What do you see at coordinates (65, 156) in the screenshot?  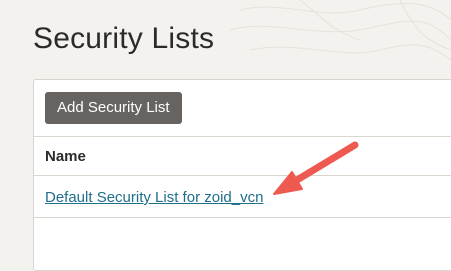 I see `column-header-name: Name` at bounding box center [65, 156].